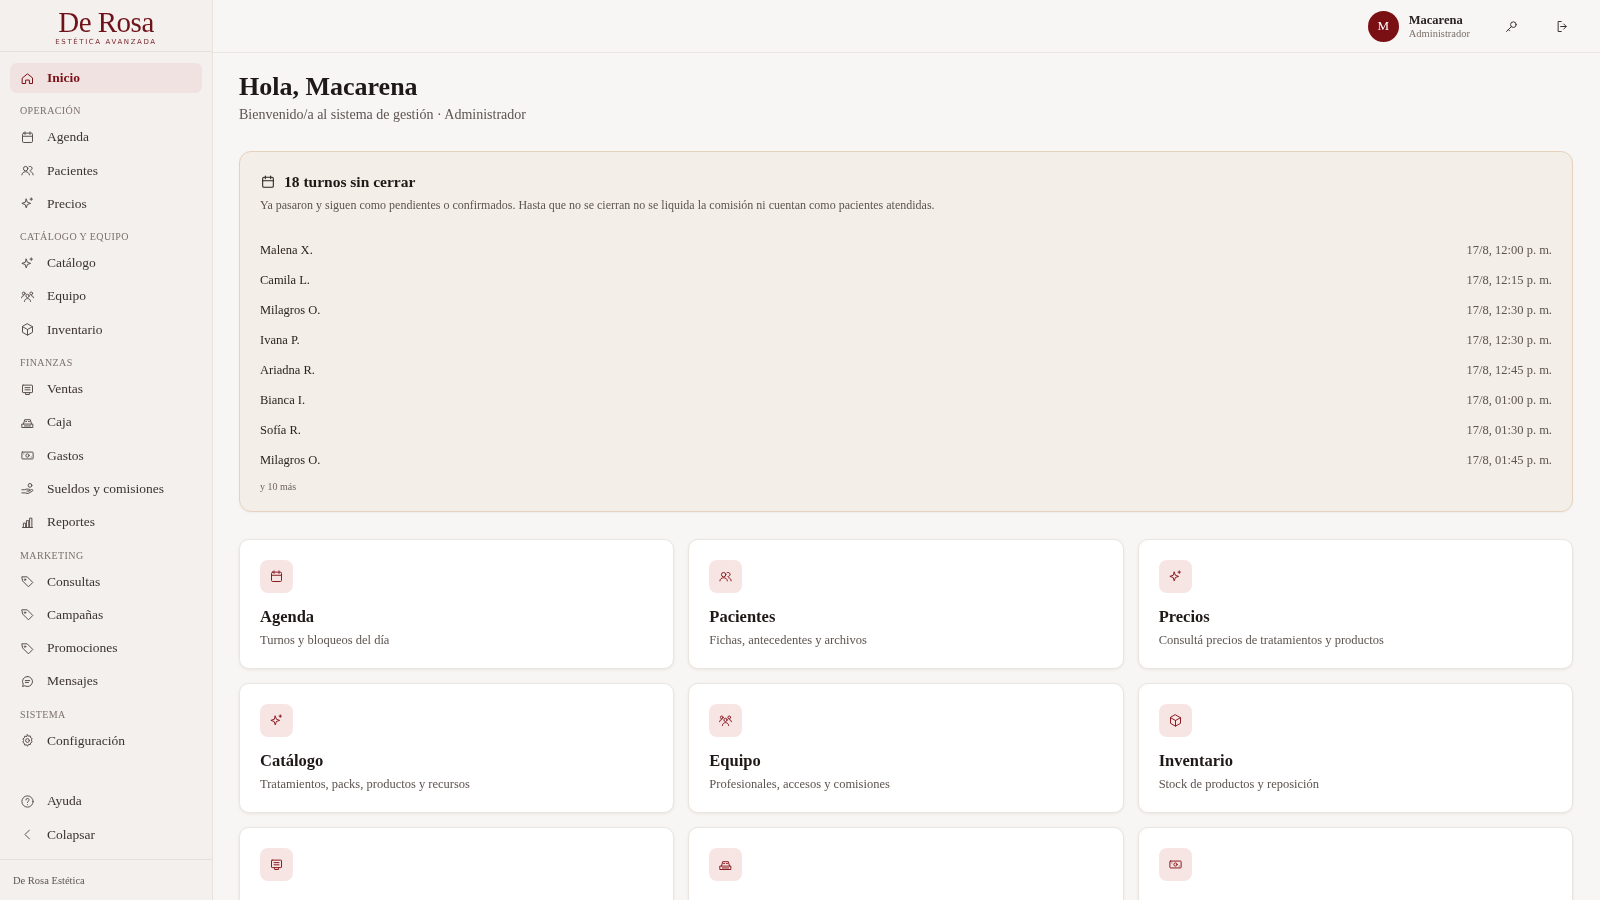  Describe the element at coordinates (280, 340) in the screenshot. I see `patient-name: Ivana P.` at that location.